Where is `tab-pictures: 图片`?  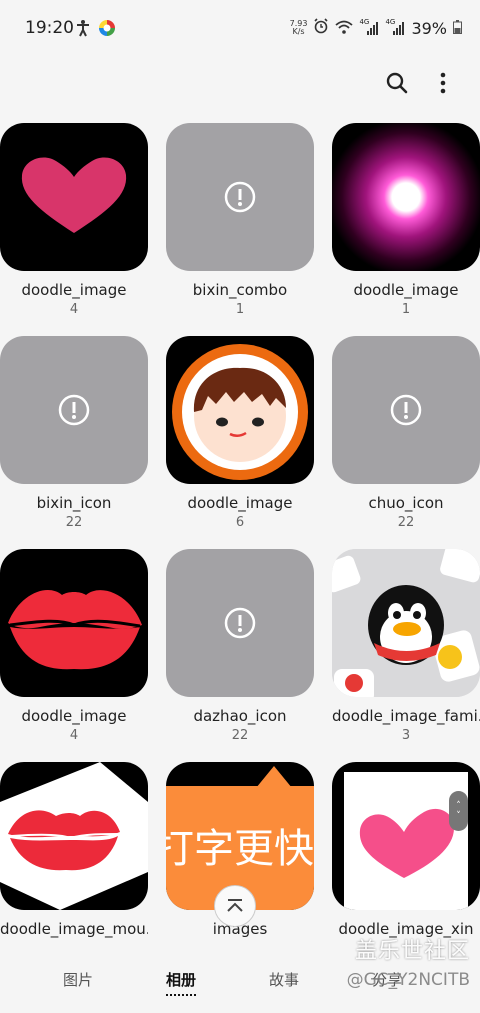 tab-pictures: 图片 is located at coordinates (78, 979).